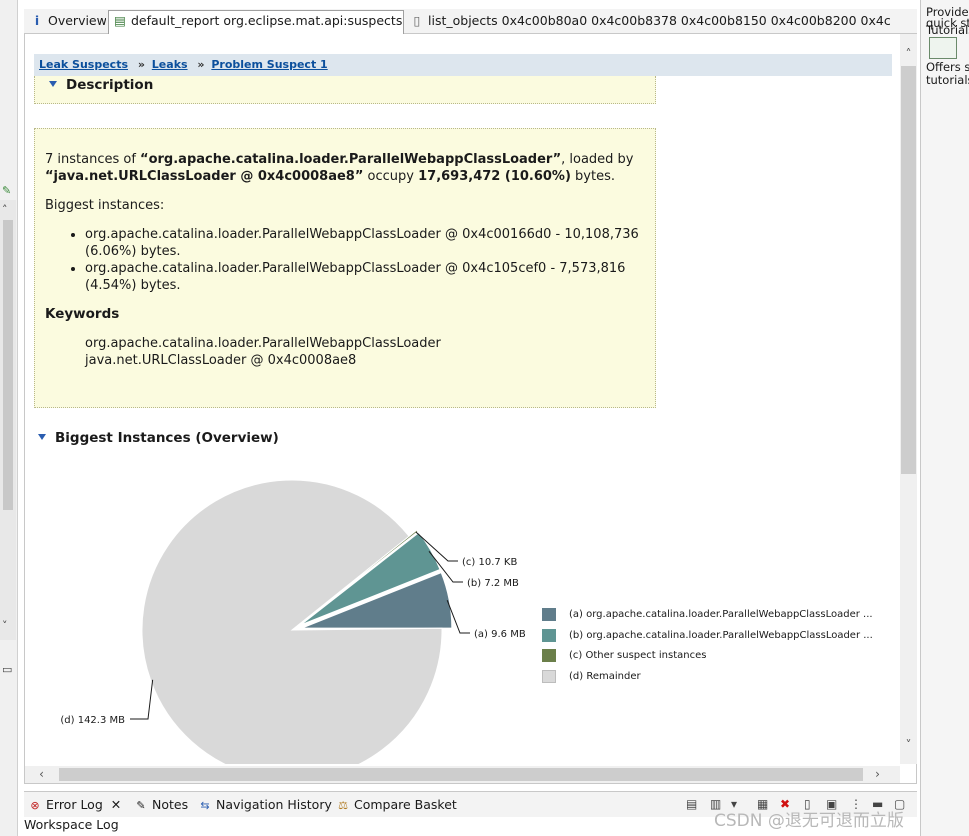 This screenshot has width=969, height=836. Describe the element at coordinates (343, 805) in the screenshot. I see `compare-basket-icon: ⚖` at that location.